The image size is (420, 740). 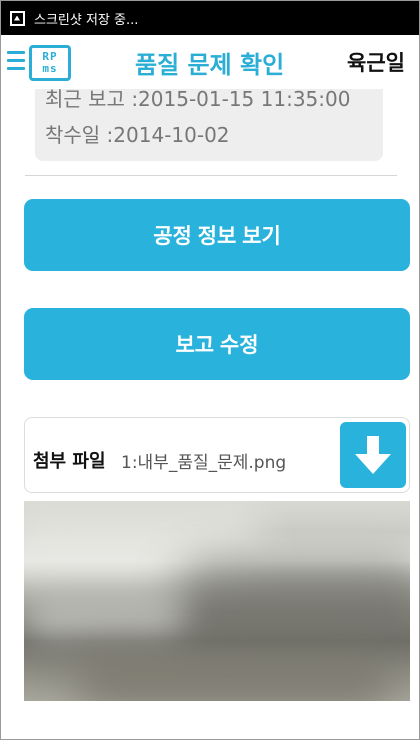 What do you see at coordinates (217, 344) in the screenshot?
I see `edit-report-button: 보고 수정` at bounding box center [217, 344].